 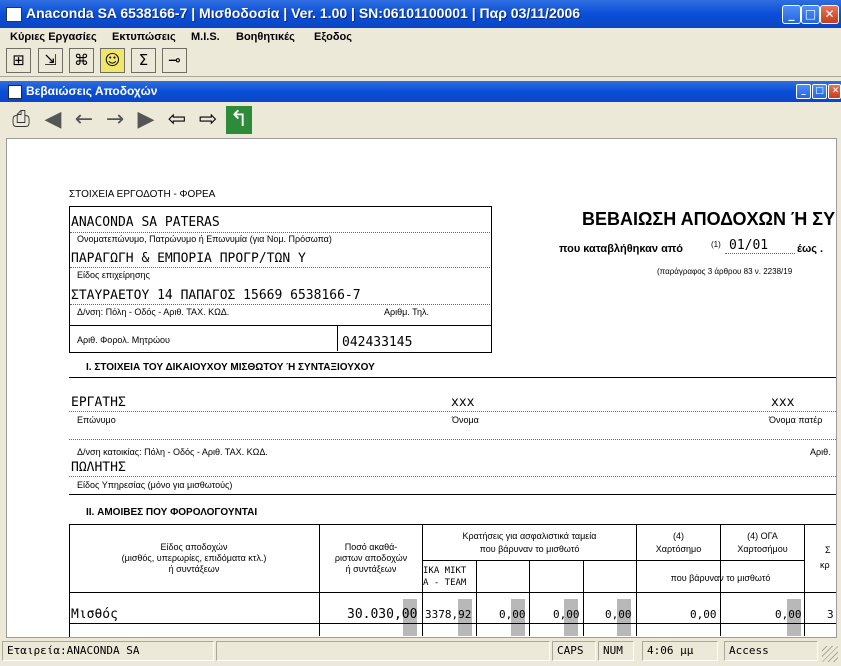 I want to click on superscript-note: (1), so click(x=716, y=244).